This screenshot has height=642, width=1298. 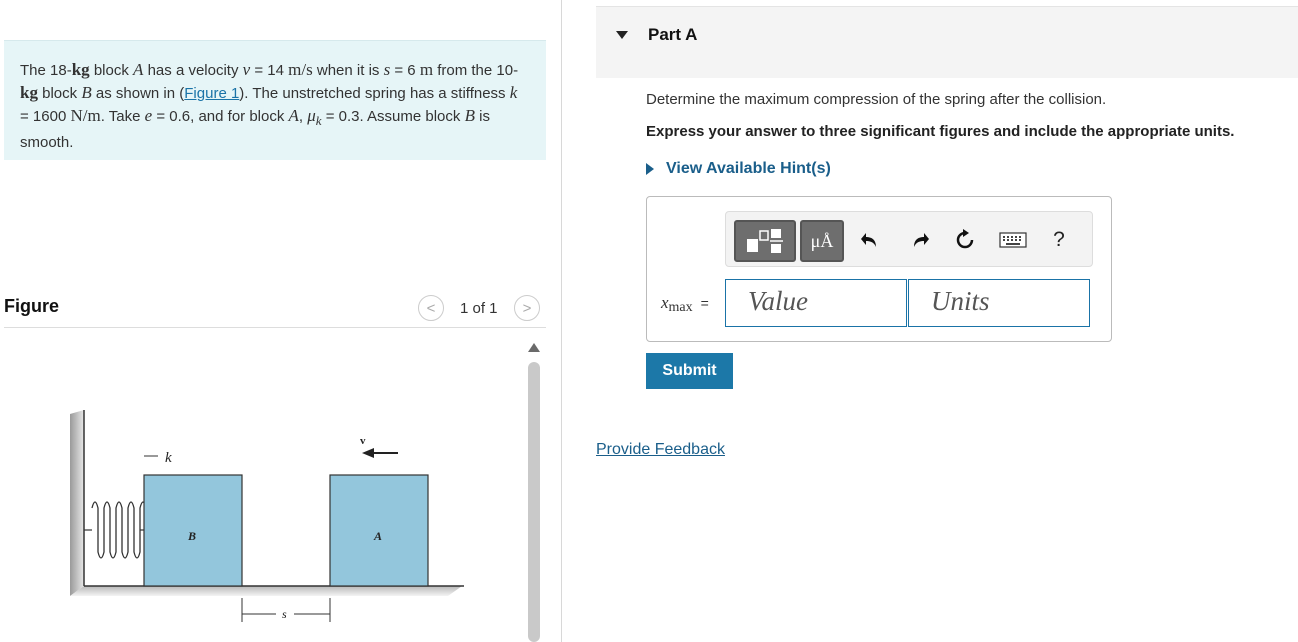 I want to click on figure-header: Figure < 1 of 1 >, so click(x=275, y=310).